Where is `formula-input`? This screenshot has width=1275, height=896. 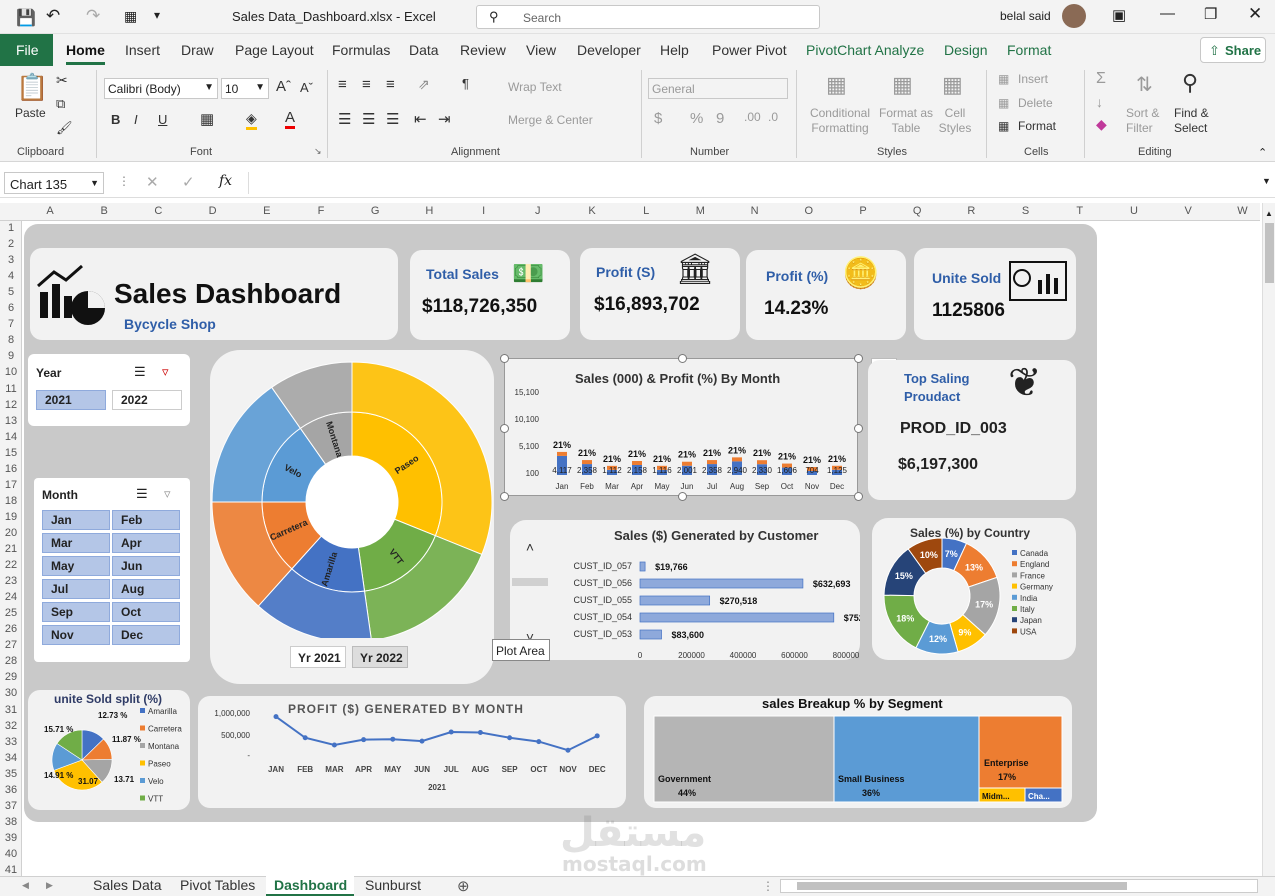
formula-input is located at coordinates (760, 183).